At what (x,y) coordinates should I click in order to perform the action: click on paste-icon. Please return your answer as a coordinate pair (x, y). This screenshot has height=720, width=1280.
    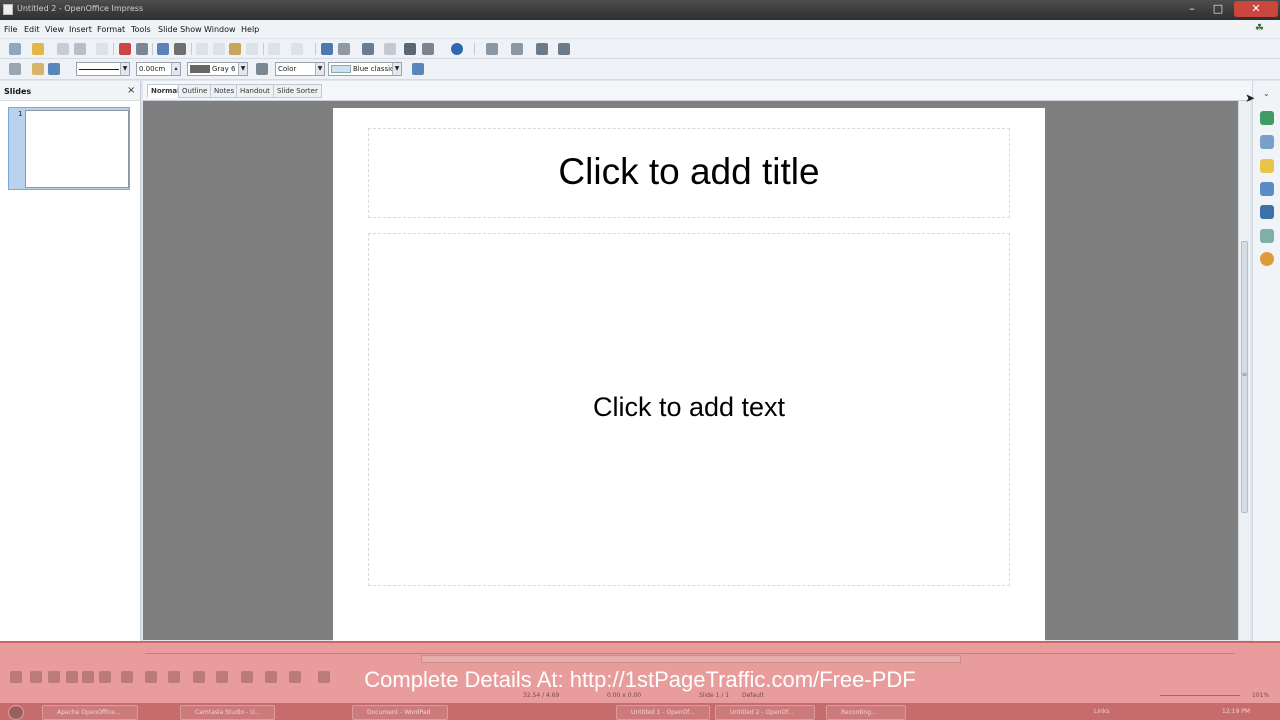
    Looking at the image, I should click on (235, 49).